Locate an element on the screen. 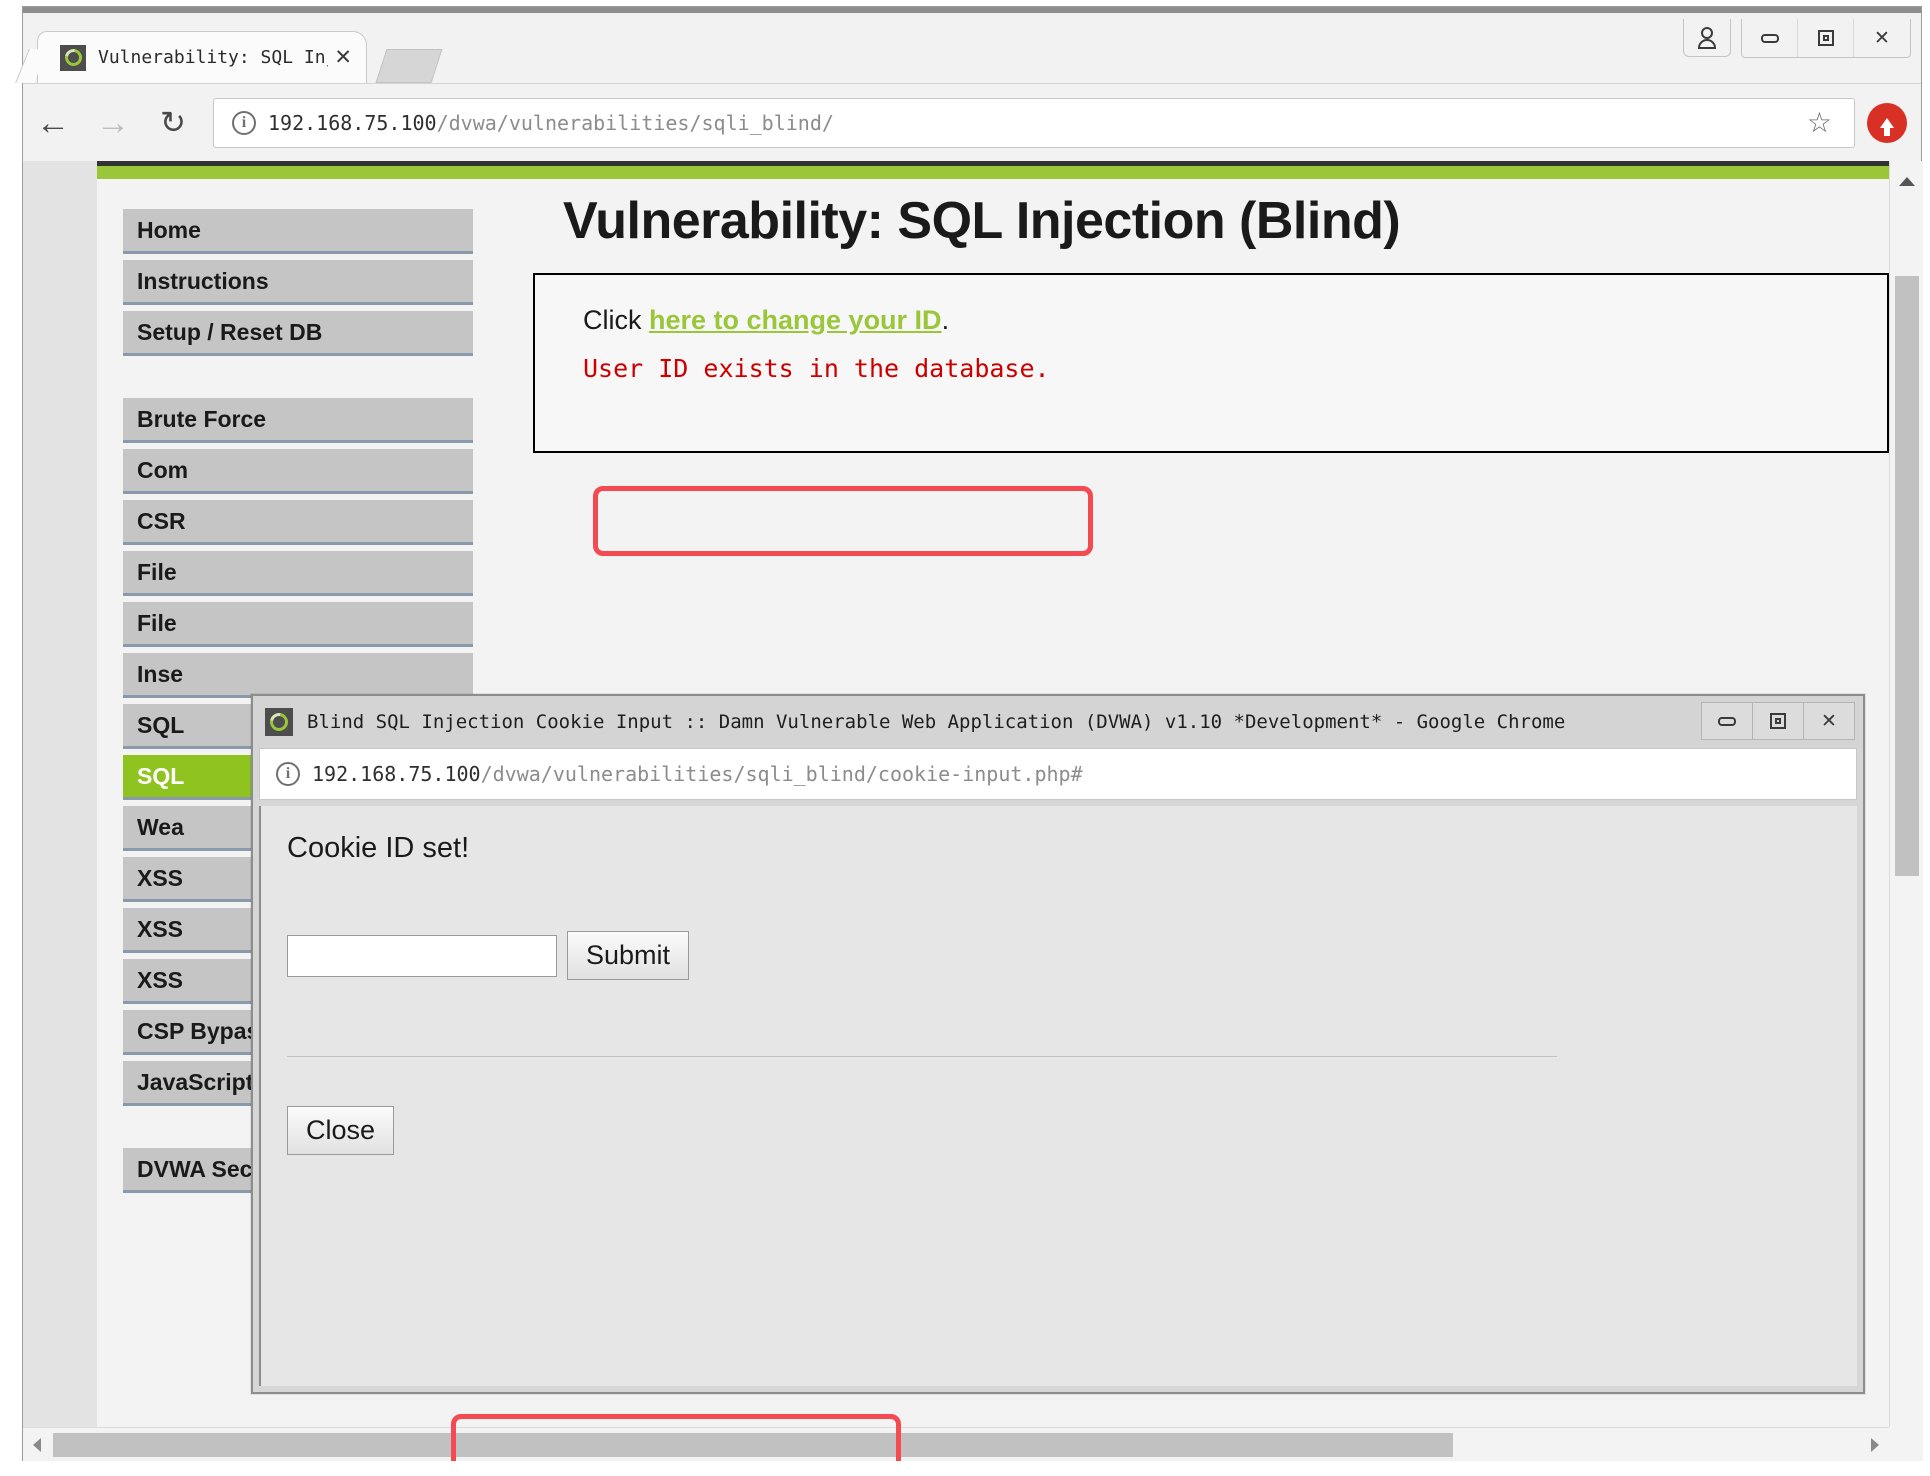  content-divider is located at coordinates (922, 1056).